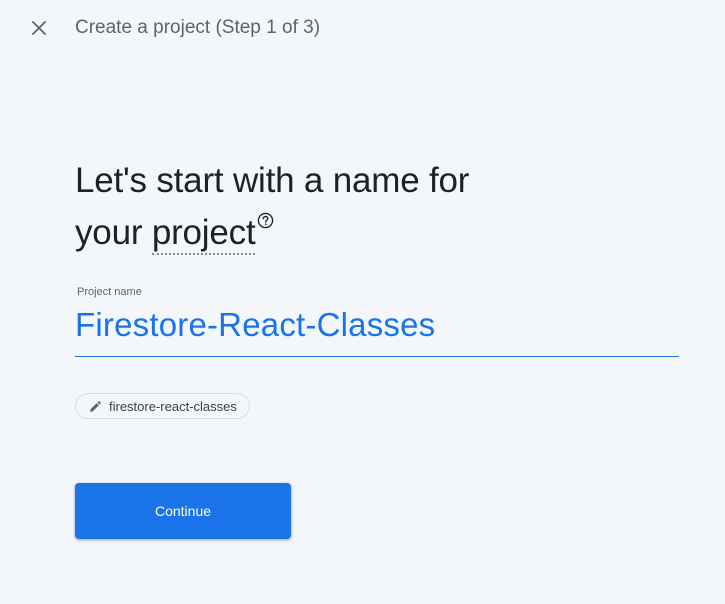 The height and width of the screenshot is (604, 725). What do you see at coordinates (265, 220) in the screenshot?
I see `help-icon` at bounding box center [265, 220].